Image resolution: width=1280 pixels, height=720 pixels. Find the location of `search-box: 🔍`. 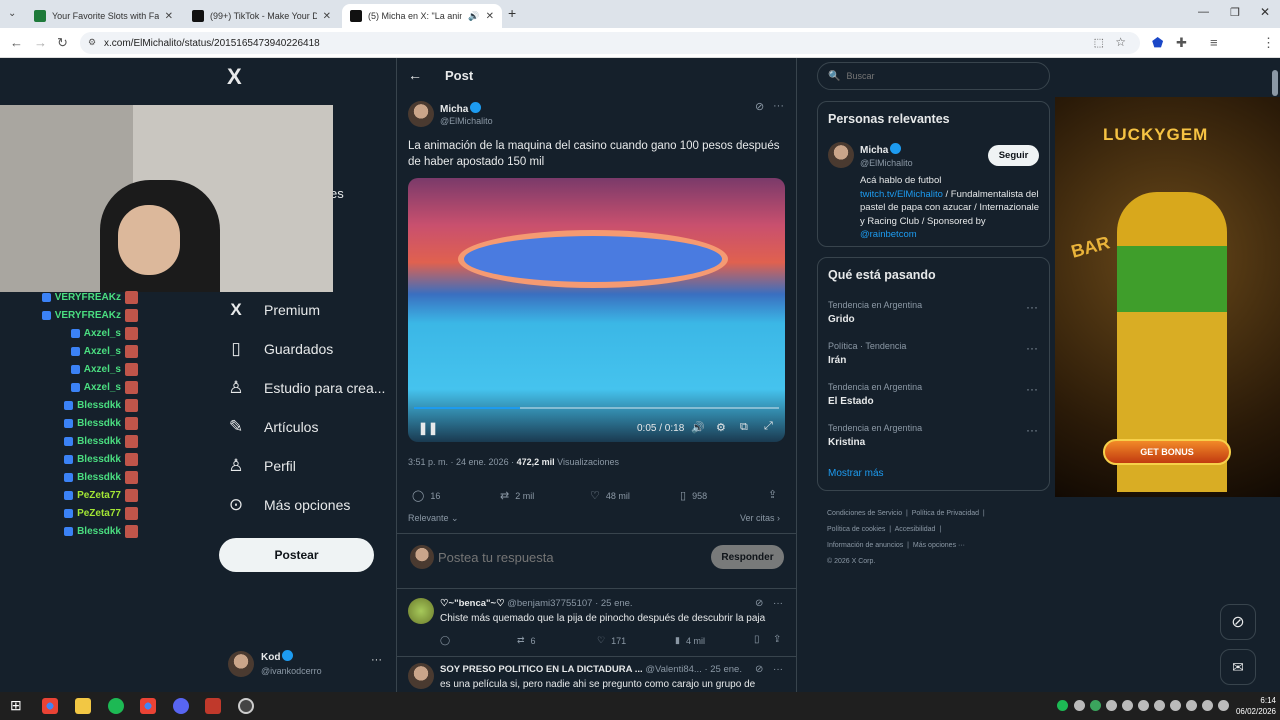

search-box: 🔍 is located at coordinates (933, 76).